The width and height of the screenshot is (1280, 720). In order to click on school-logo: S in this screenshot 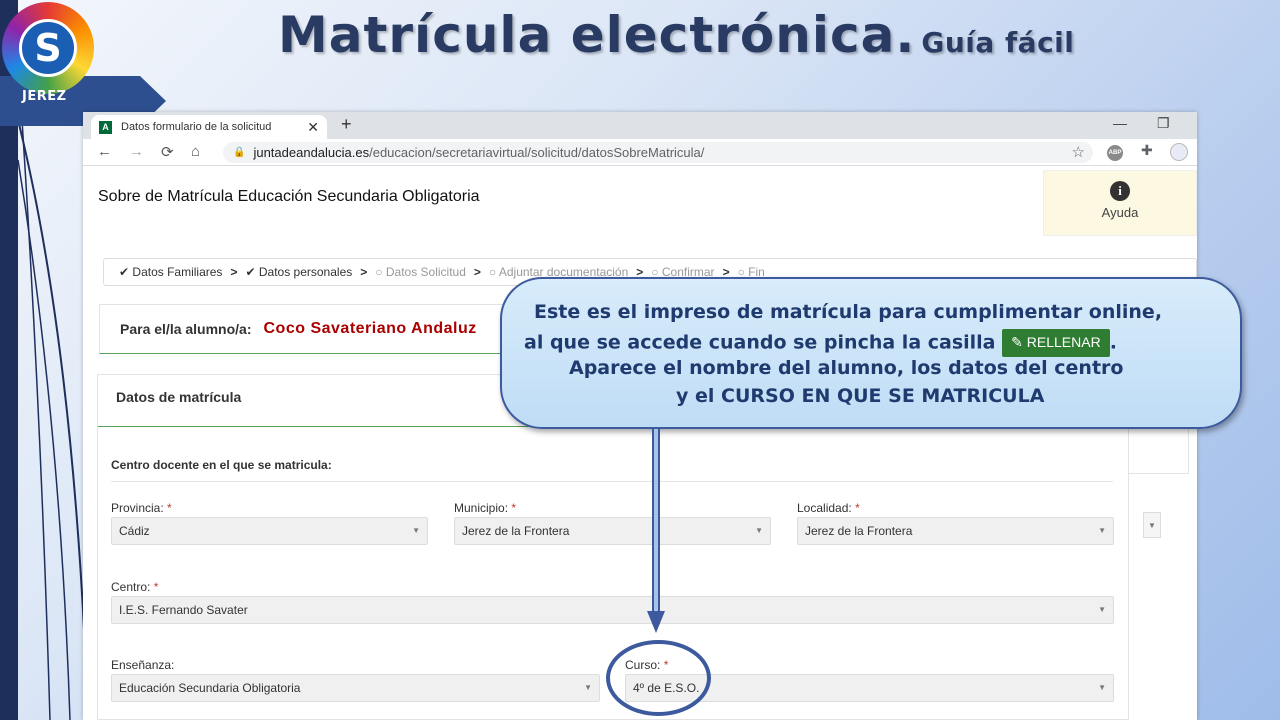, I will do `click(48, 48)`.